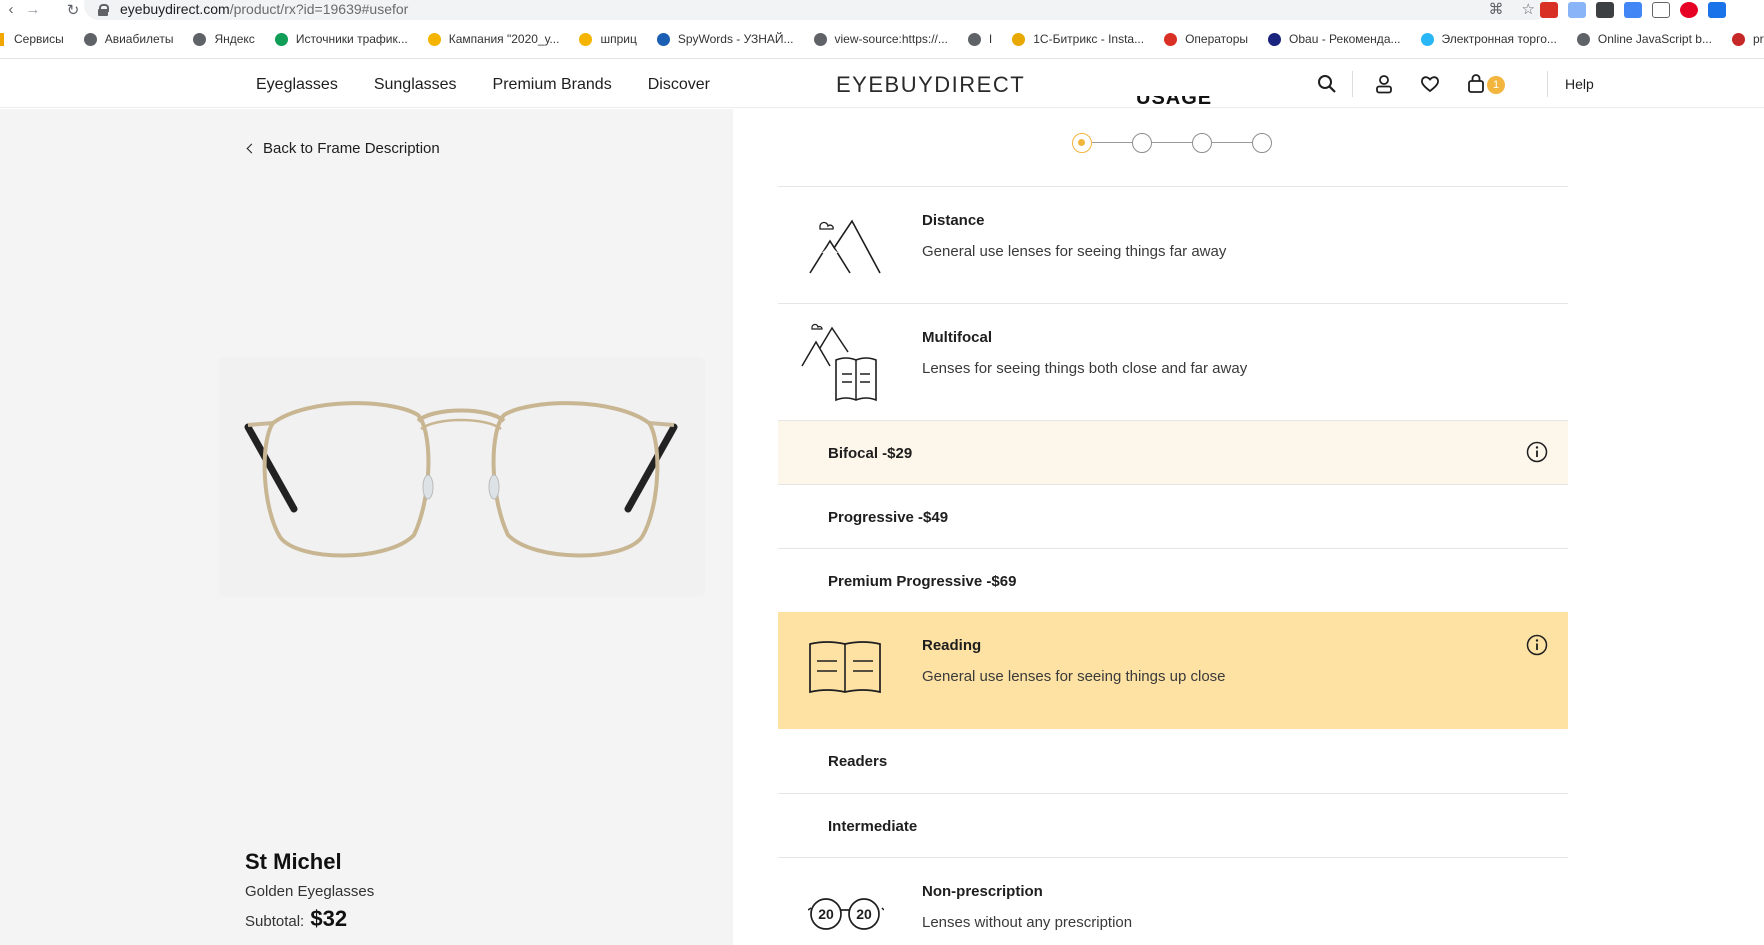  Describe the element at coordinates (343, 148) in the screenshot. I see `back-to-frame-link: Back to Frame Description` at that location.